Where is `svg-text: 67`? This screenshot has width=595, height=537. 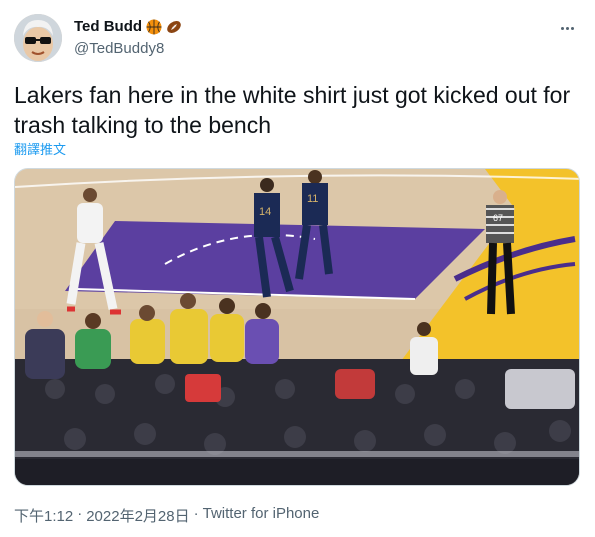
svg-text: 67 is located at coordinates (498, 218).